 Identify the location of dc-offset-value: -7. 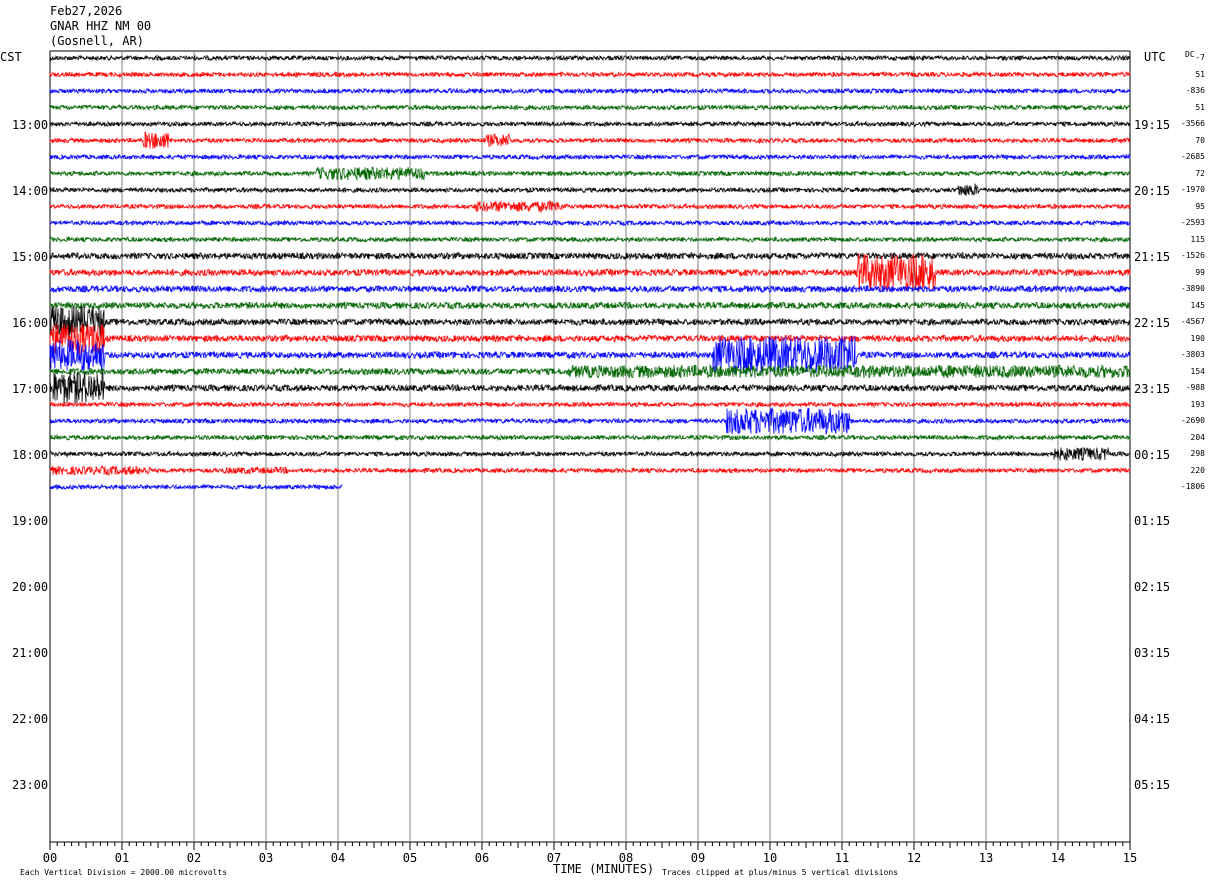
(1200, 57).